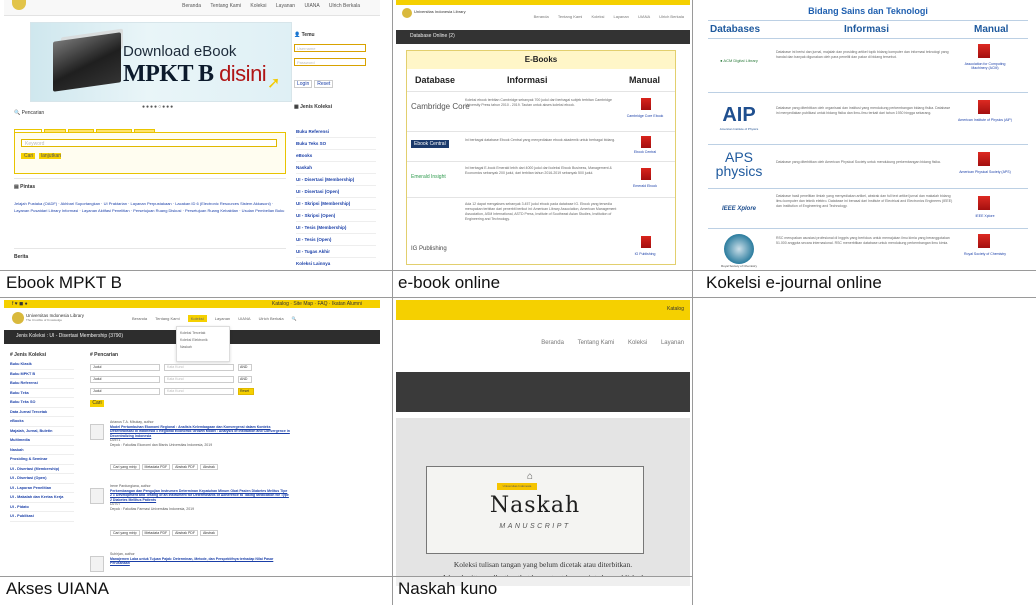 This screenshot has width=1036, height=605. What do you see at coordinates (42, 403) in the screenshot?
I see `sidebar-item: Buku Teks SO` at bounding box center [42, 403].